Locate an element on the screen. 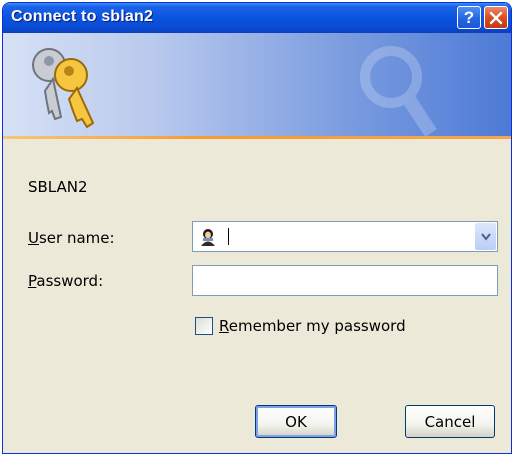  keys-icon is located at coordinates (63, 88).